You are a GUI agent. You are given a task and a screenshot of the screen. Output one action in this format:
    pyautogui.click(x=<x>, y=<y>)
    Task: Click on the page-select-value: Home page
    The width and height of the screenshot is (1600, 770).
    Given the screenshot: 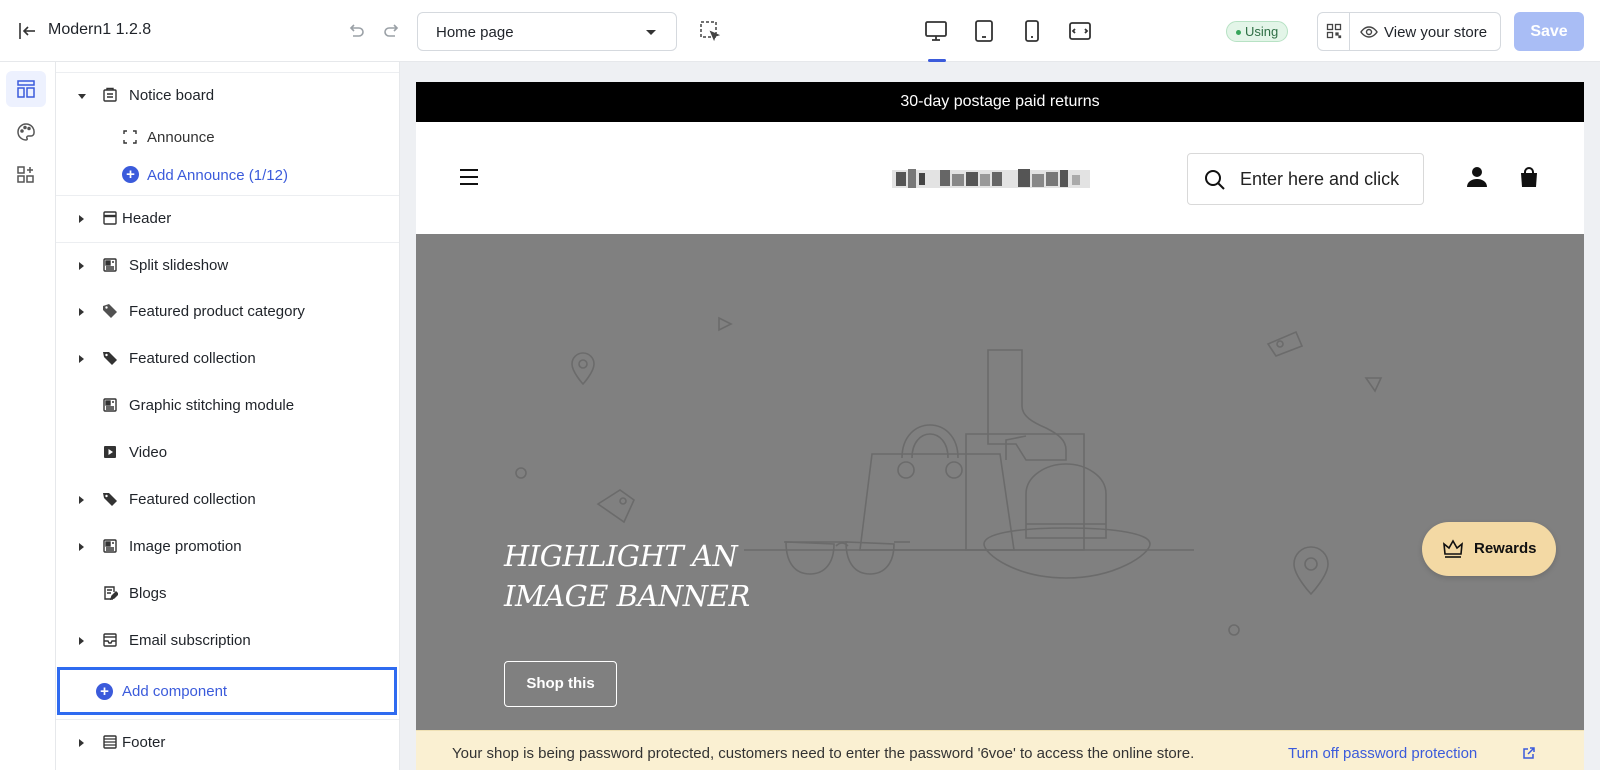 What is the action you would take?
    pyautogui.click(x=475, y=32)
    